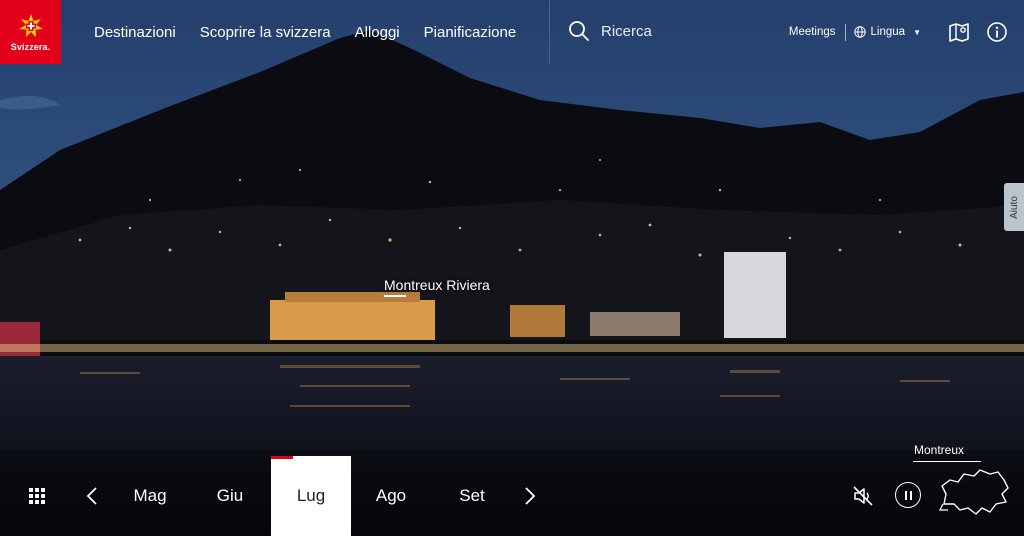 The image size is (1024, 536). I want to click on pause-icon, so click(905, 495).